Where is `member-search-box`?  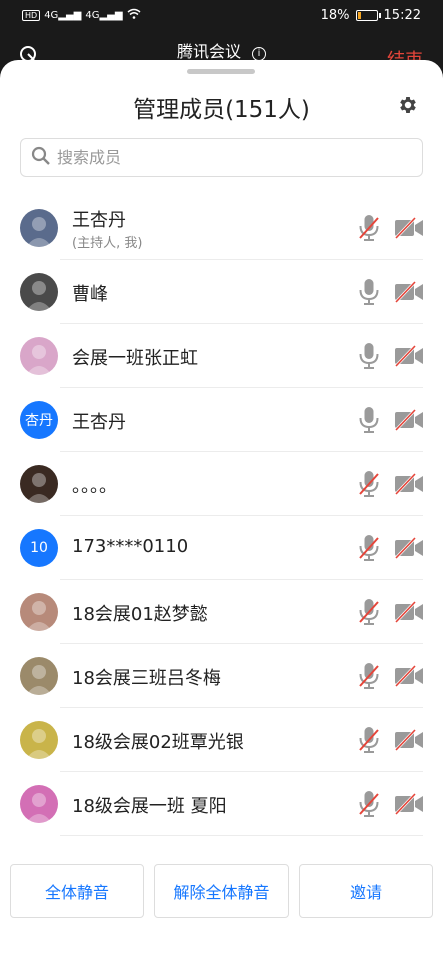 member-search-box is located at coordinates (221, 157).